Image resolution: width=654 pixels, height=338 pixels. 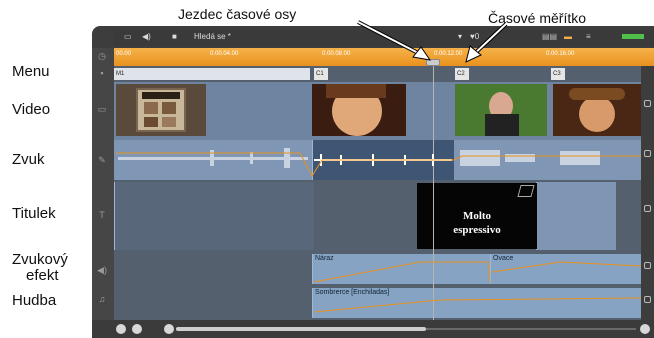 I want to click on clock-icon: ◷, so click(x=102, y=56).